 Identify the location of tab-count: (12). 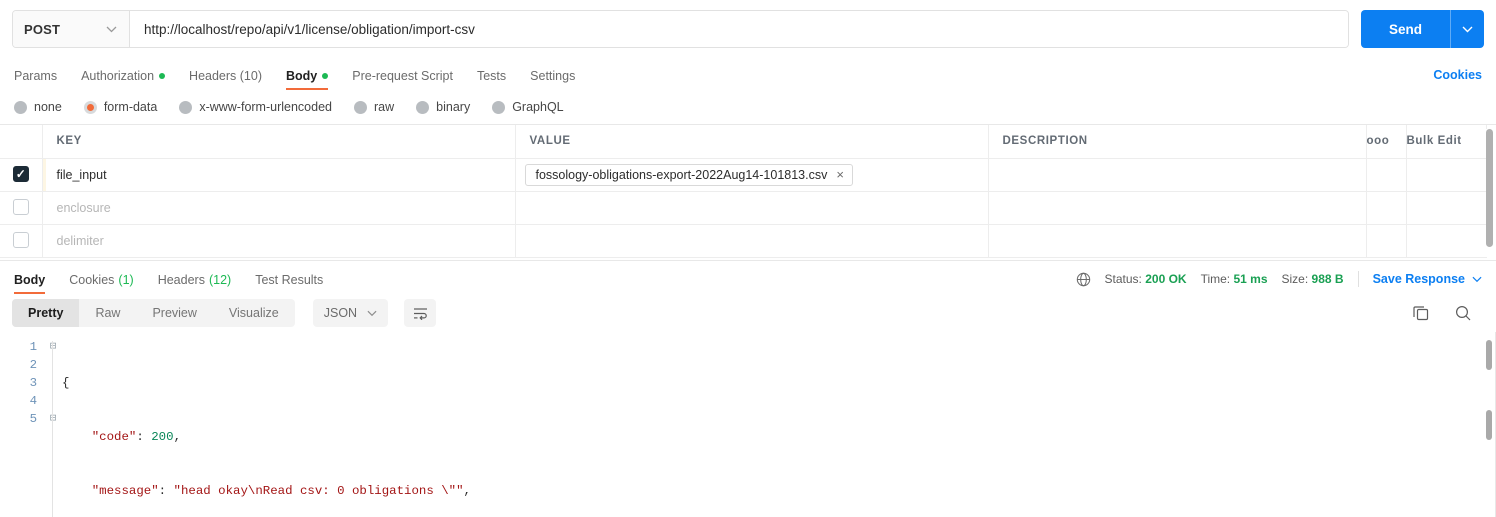
(220, 279).